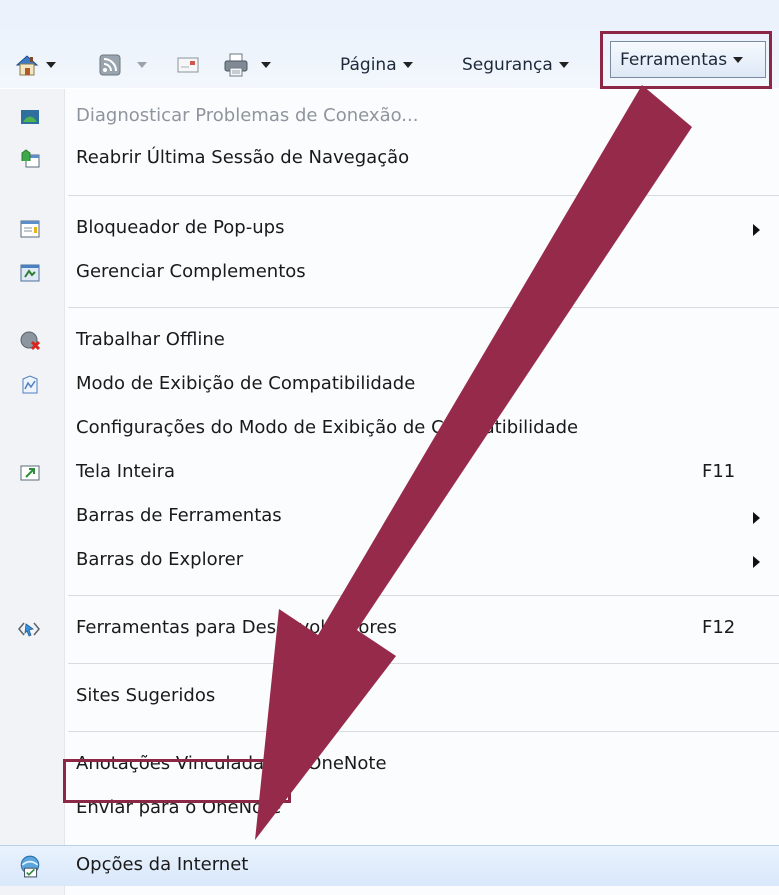  What do you see at coordinates (29, 629) in the screenshot?
I see `developer-tools-icon` at bounding box center [29, 629].